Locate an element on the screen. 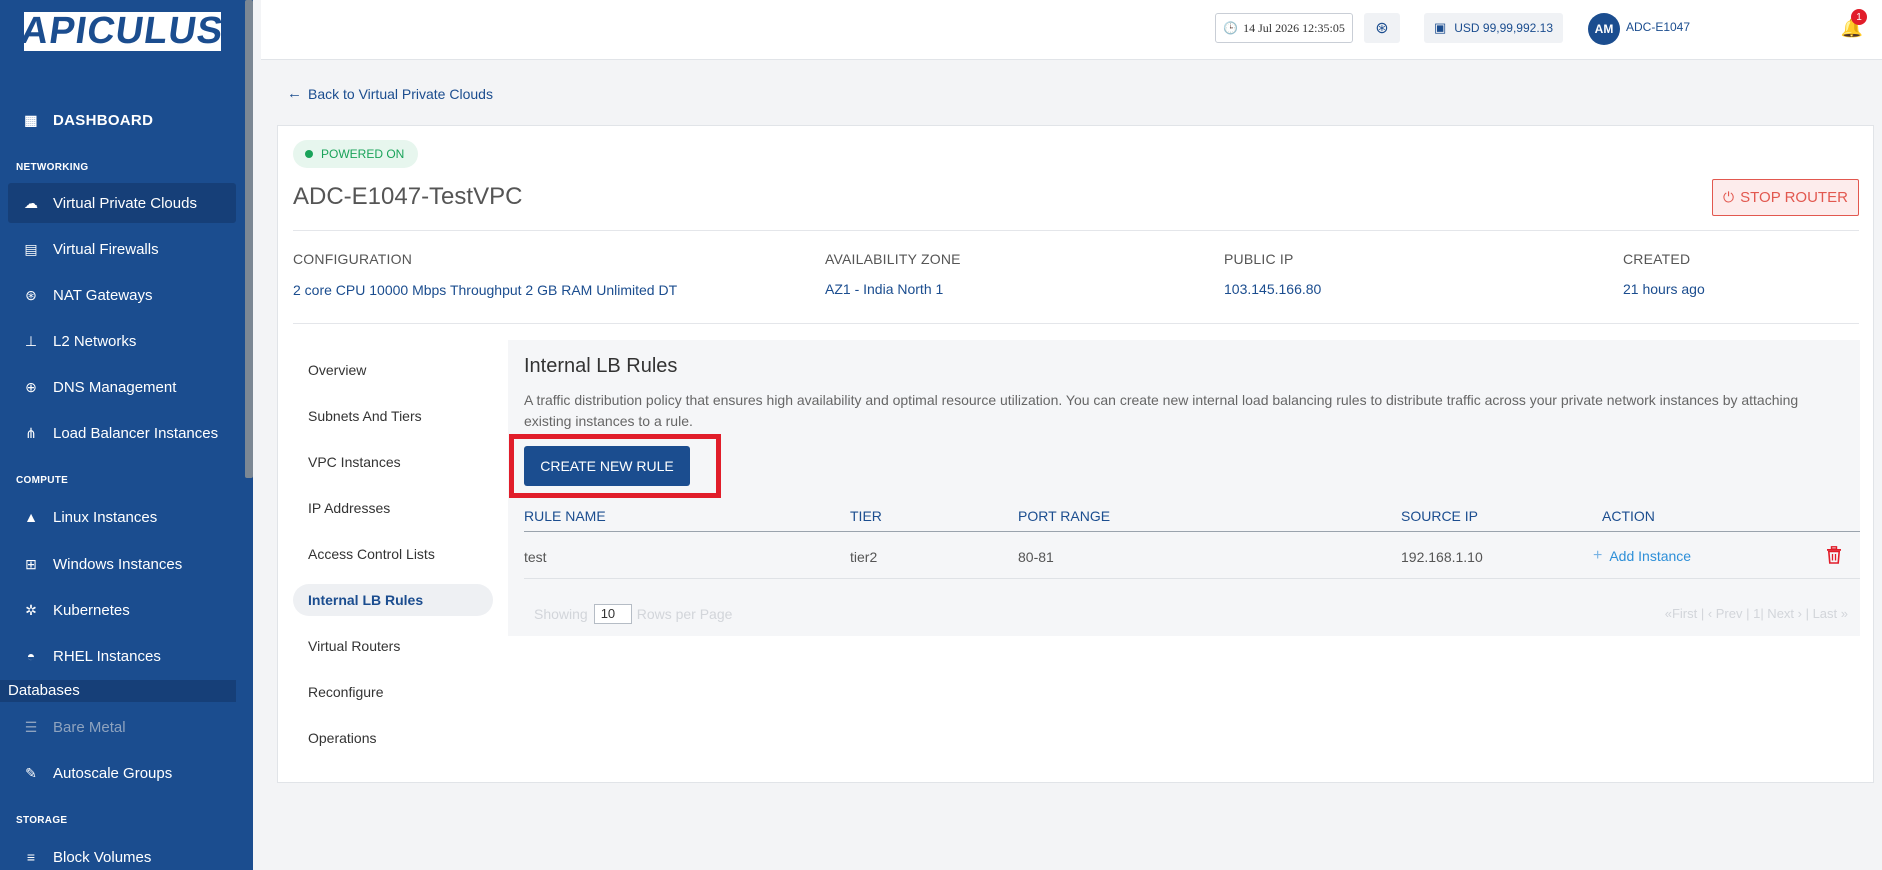  kubernetes-icon: ✲ is located at coordinates (31, 609).